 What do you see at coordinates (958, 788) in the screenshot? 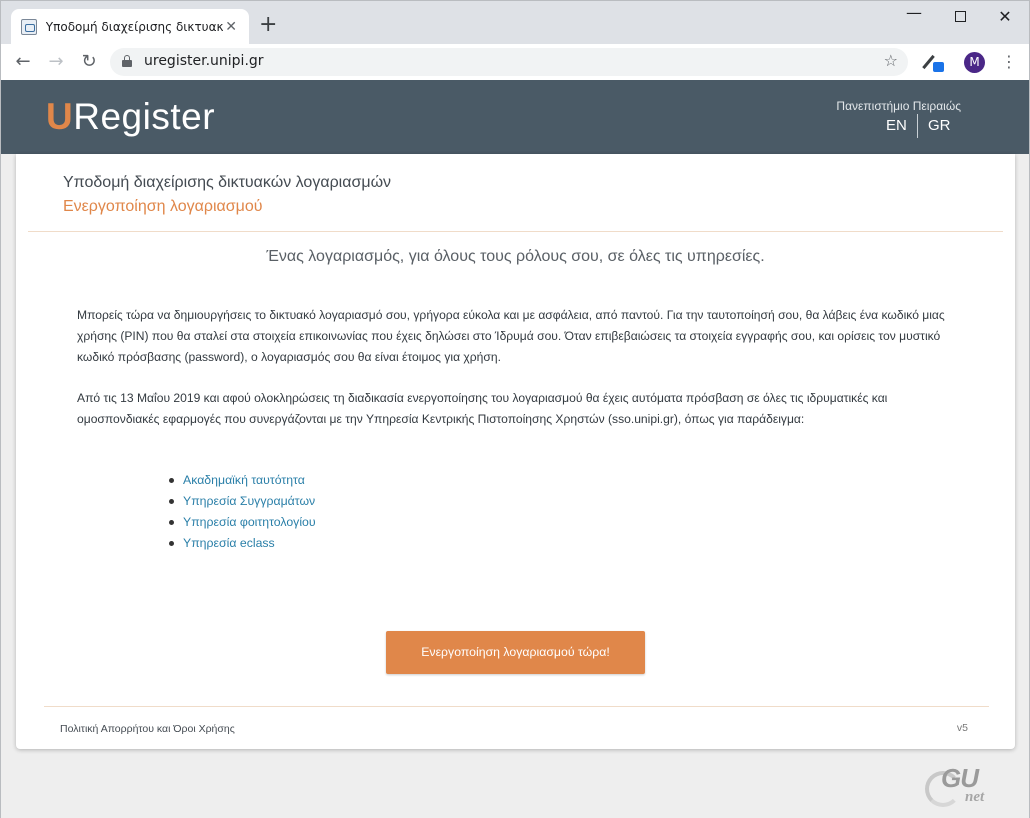
I see `gunet-watermark-logo: GU net` at bounding box center [958, 788].